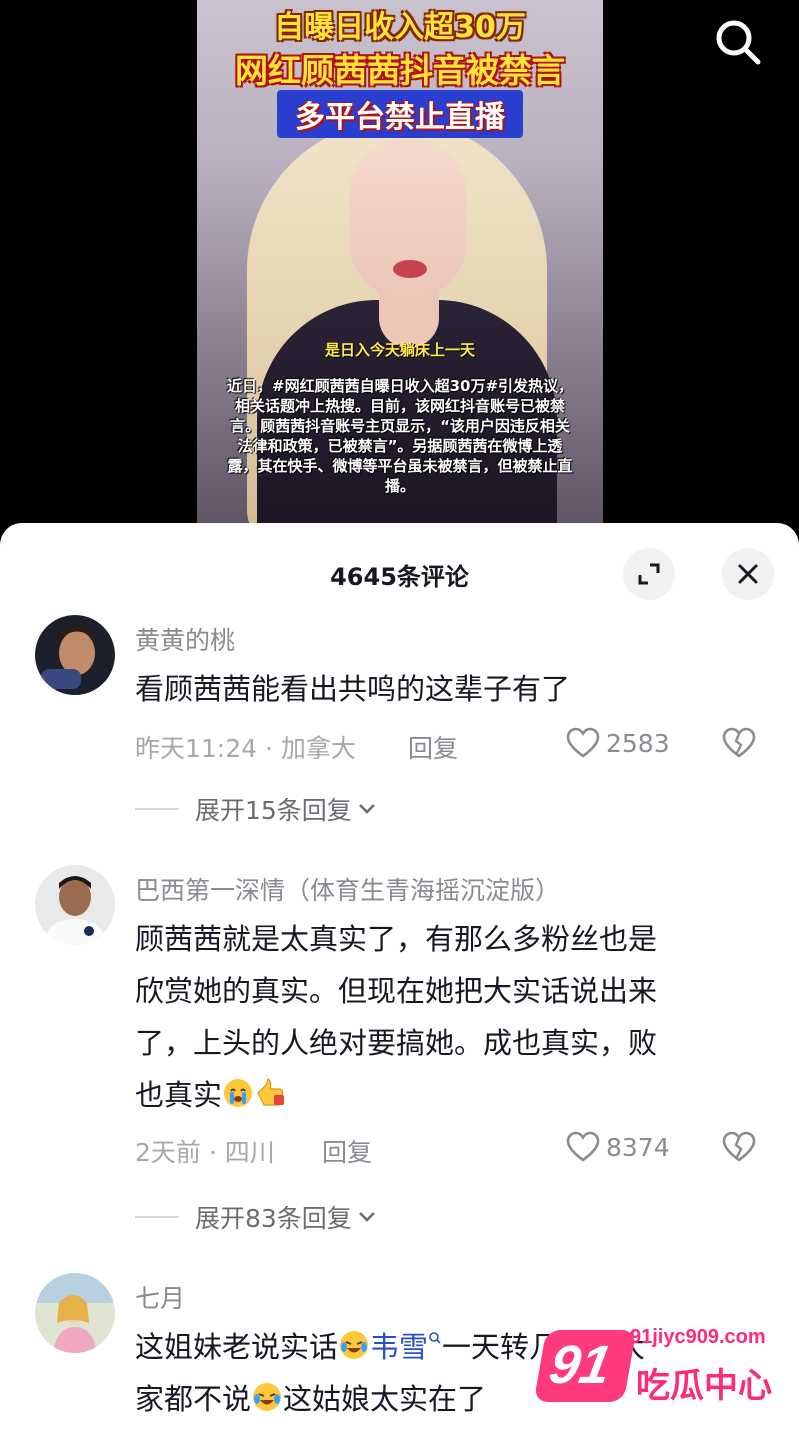 This screenshot has height=1431, width=799. I want to click on comment-text: 看顾茜茜能看出共鸣的这辈子有了, so click(353, 689).